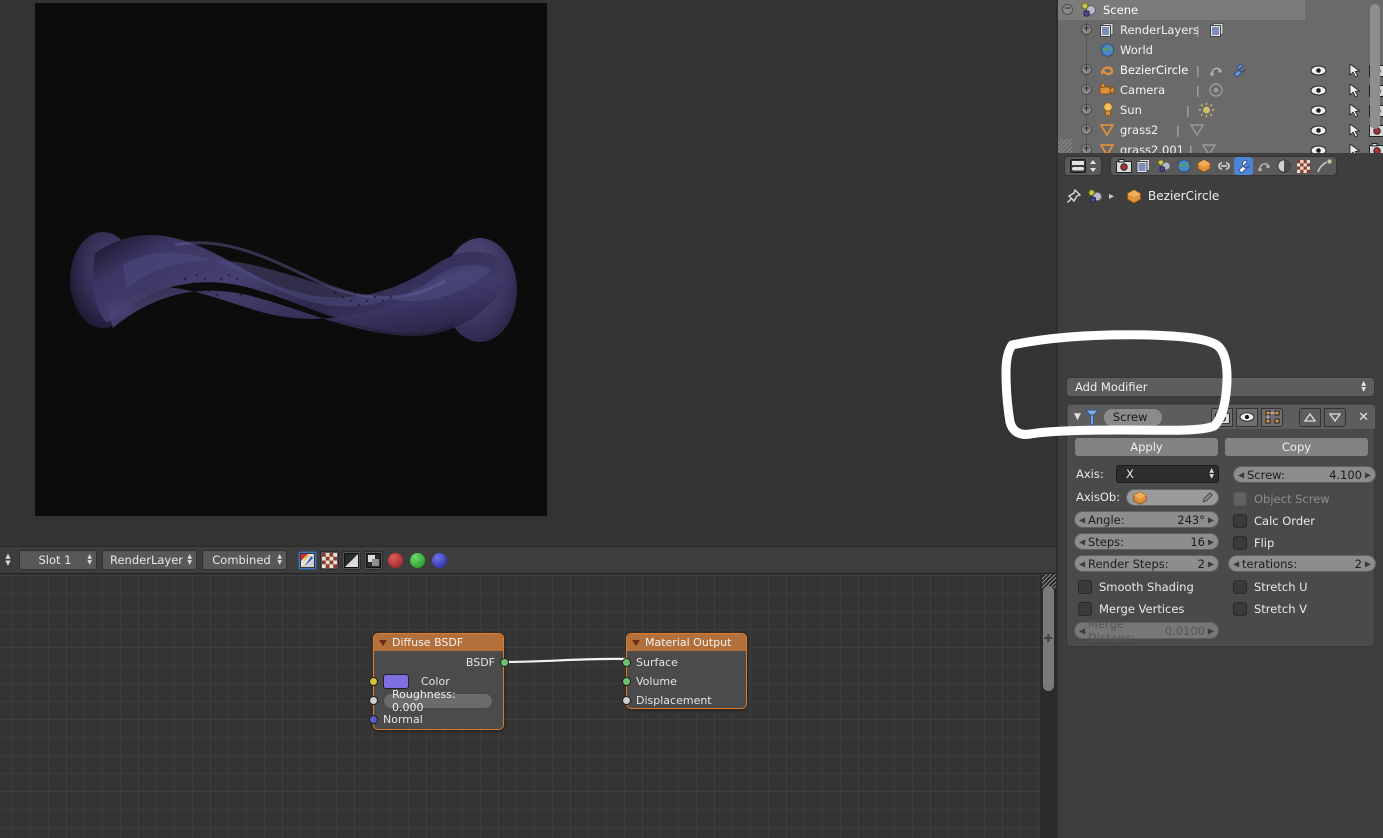  I want to click on node-input-displacement: Displacement, so click(684, 700).